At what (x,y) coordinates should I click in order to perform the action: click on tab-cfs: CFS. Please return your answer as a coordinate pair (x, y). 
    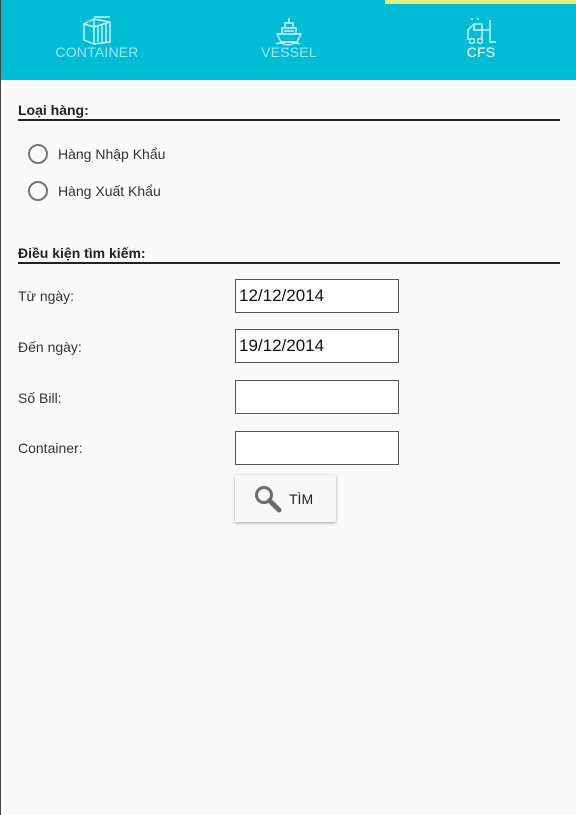
    Looking at the image, I should click on (480, 40).